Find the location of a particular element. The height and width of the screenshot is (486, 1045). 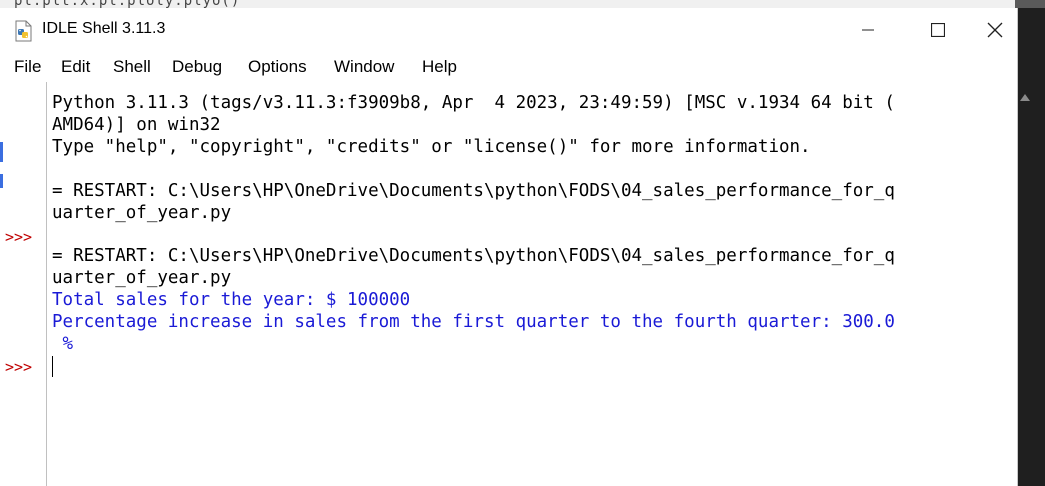

minimize-icon is located at coordinates (868, 30).